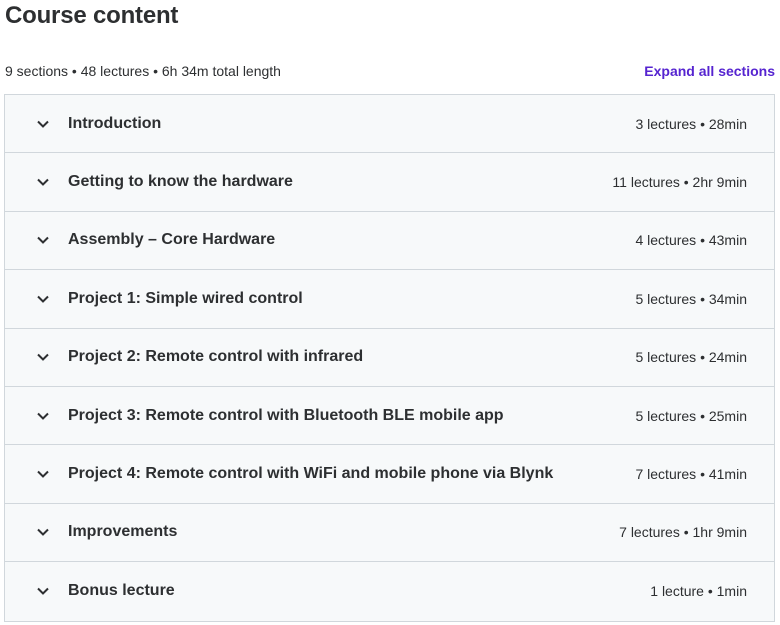  Describe the element at coordinates (691, 357) in the screenshot. I see `section-meta: 5 lectures • 24min` at that location.